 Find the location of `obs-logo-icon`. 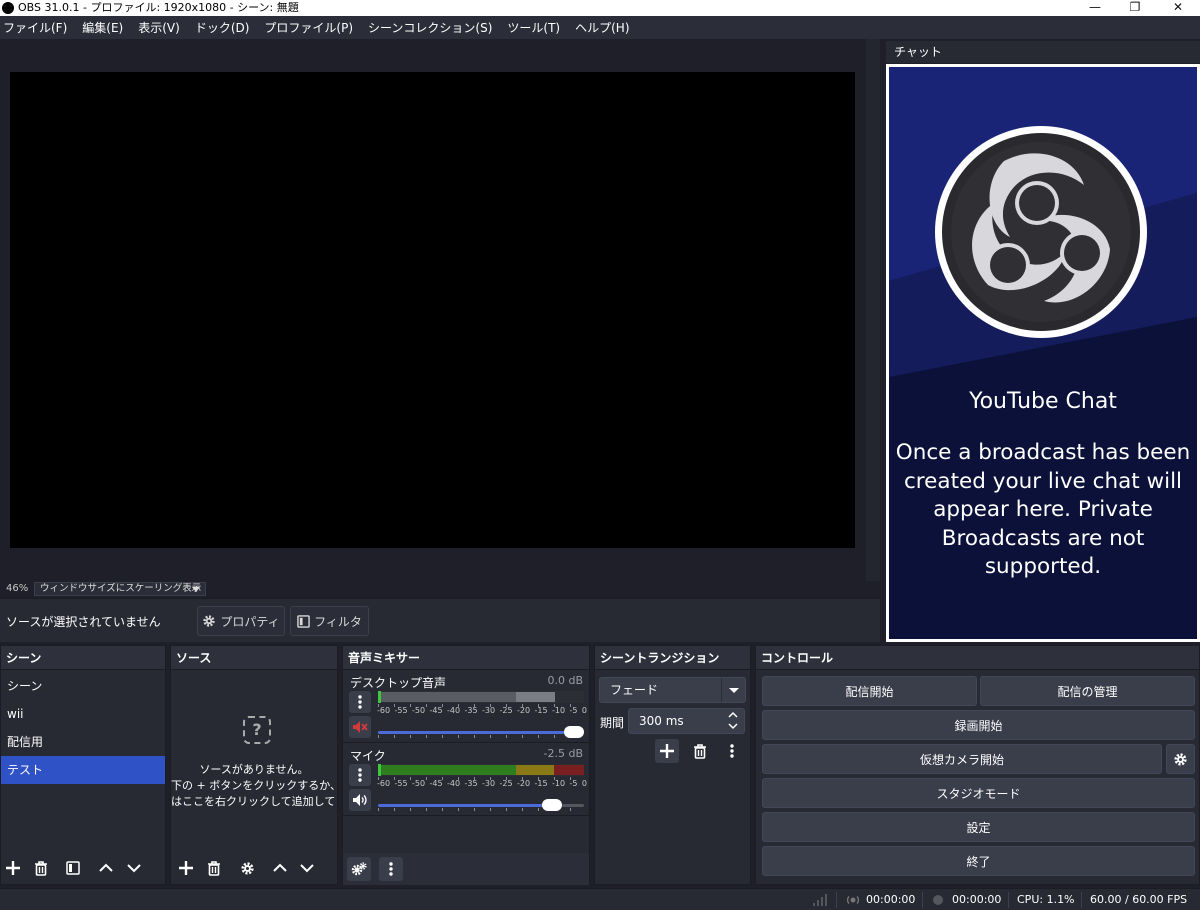

obs-logo-icon is located at coordinates (1041, 232).